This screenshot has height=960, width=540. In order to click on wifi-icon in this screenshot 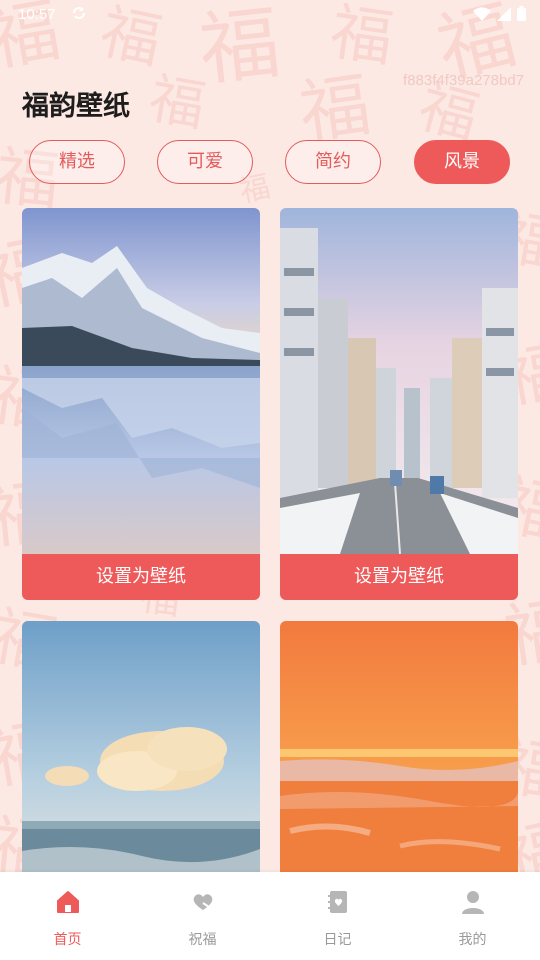, I will do `click(482, 15)`.